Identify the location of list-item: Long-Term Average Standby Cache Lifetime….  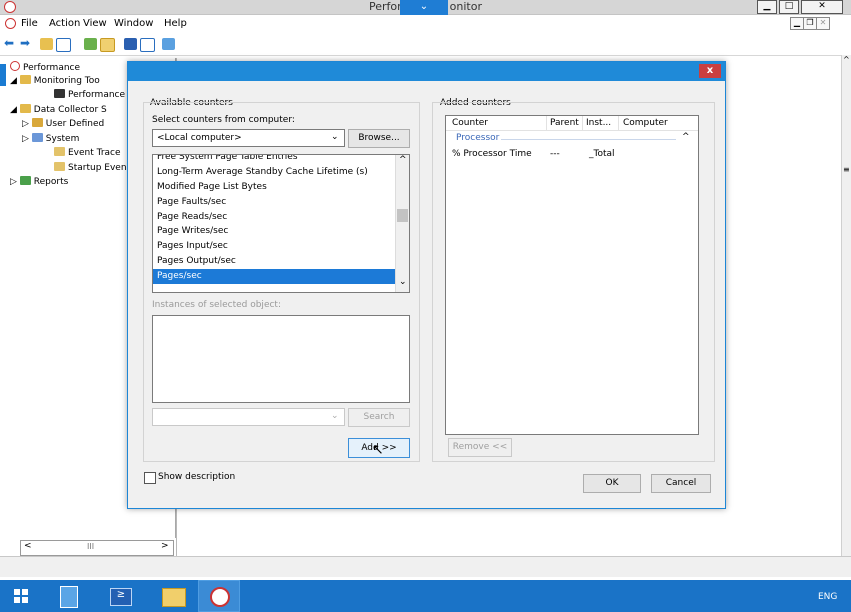
(262, 172).